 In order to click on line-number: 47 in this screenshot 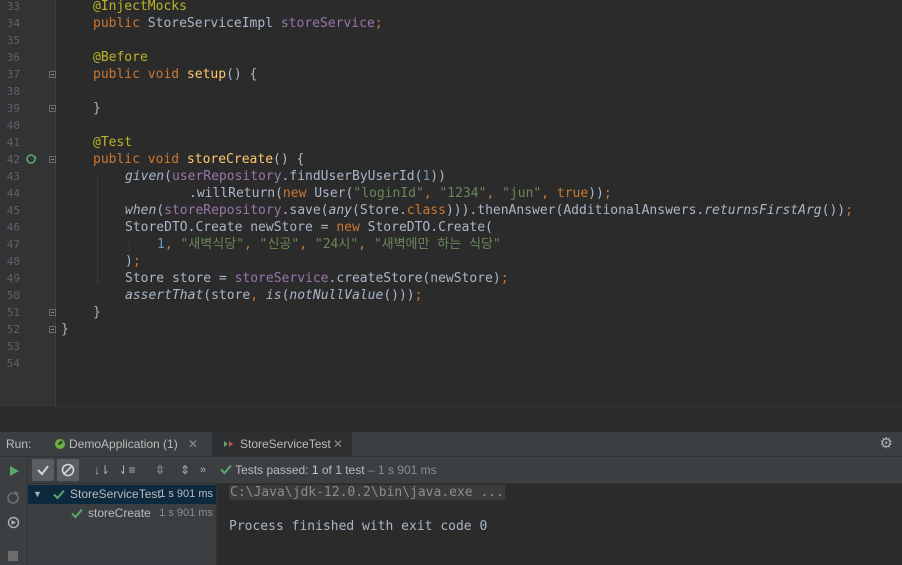, I will do `click(13, 244)`.